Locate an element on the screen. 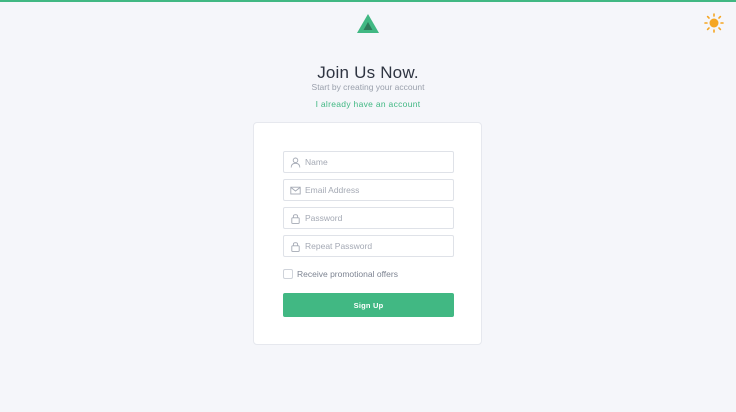 The height and width of the screenshot is (412, 736). user-icon is located at coordinates (295, 162).